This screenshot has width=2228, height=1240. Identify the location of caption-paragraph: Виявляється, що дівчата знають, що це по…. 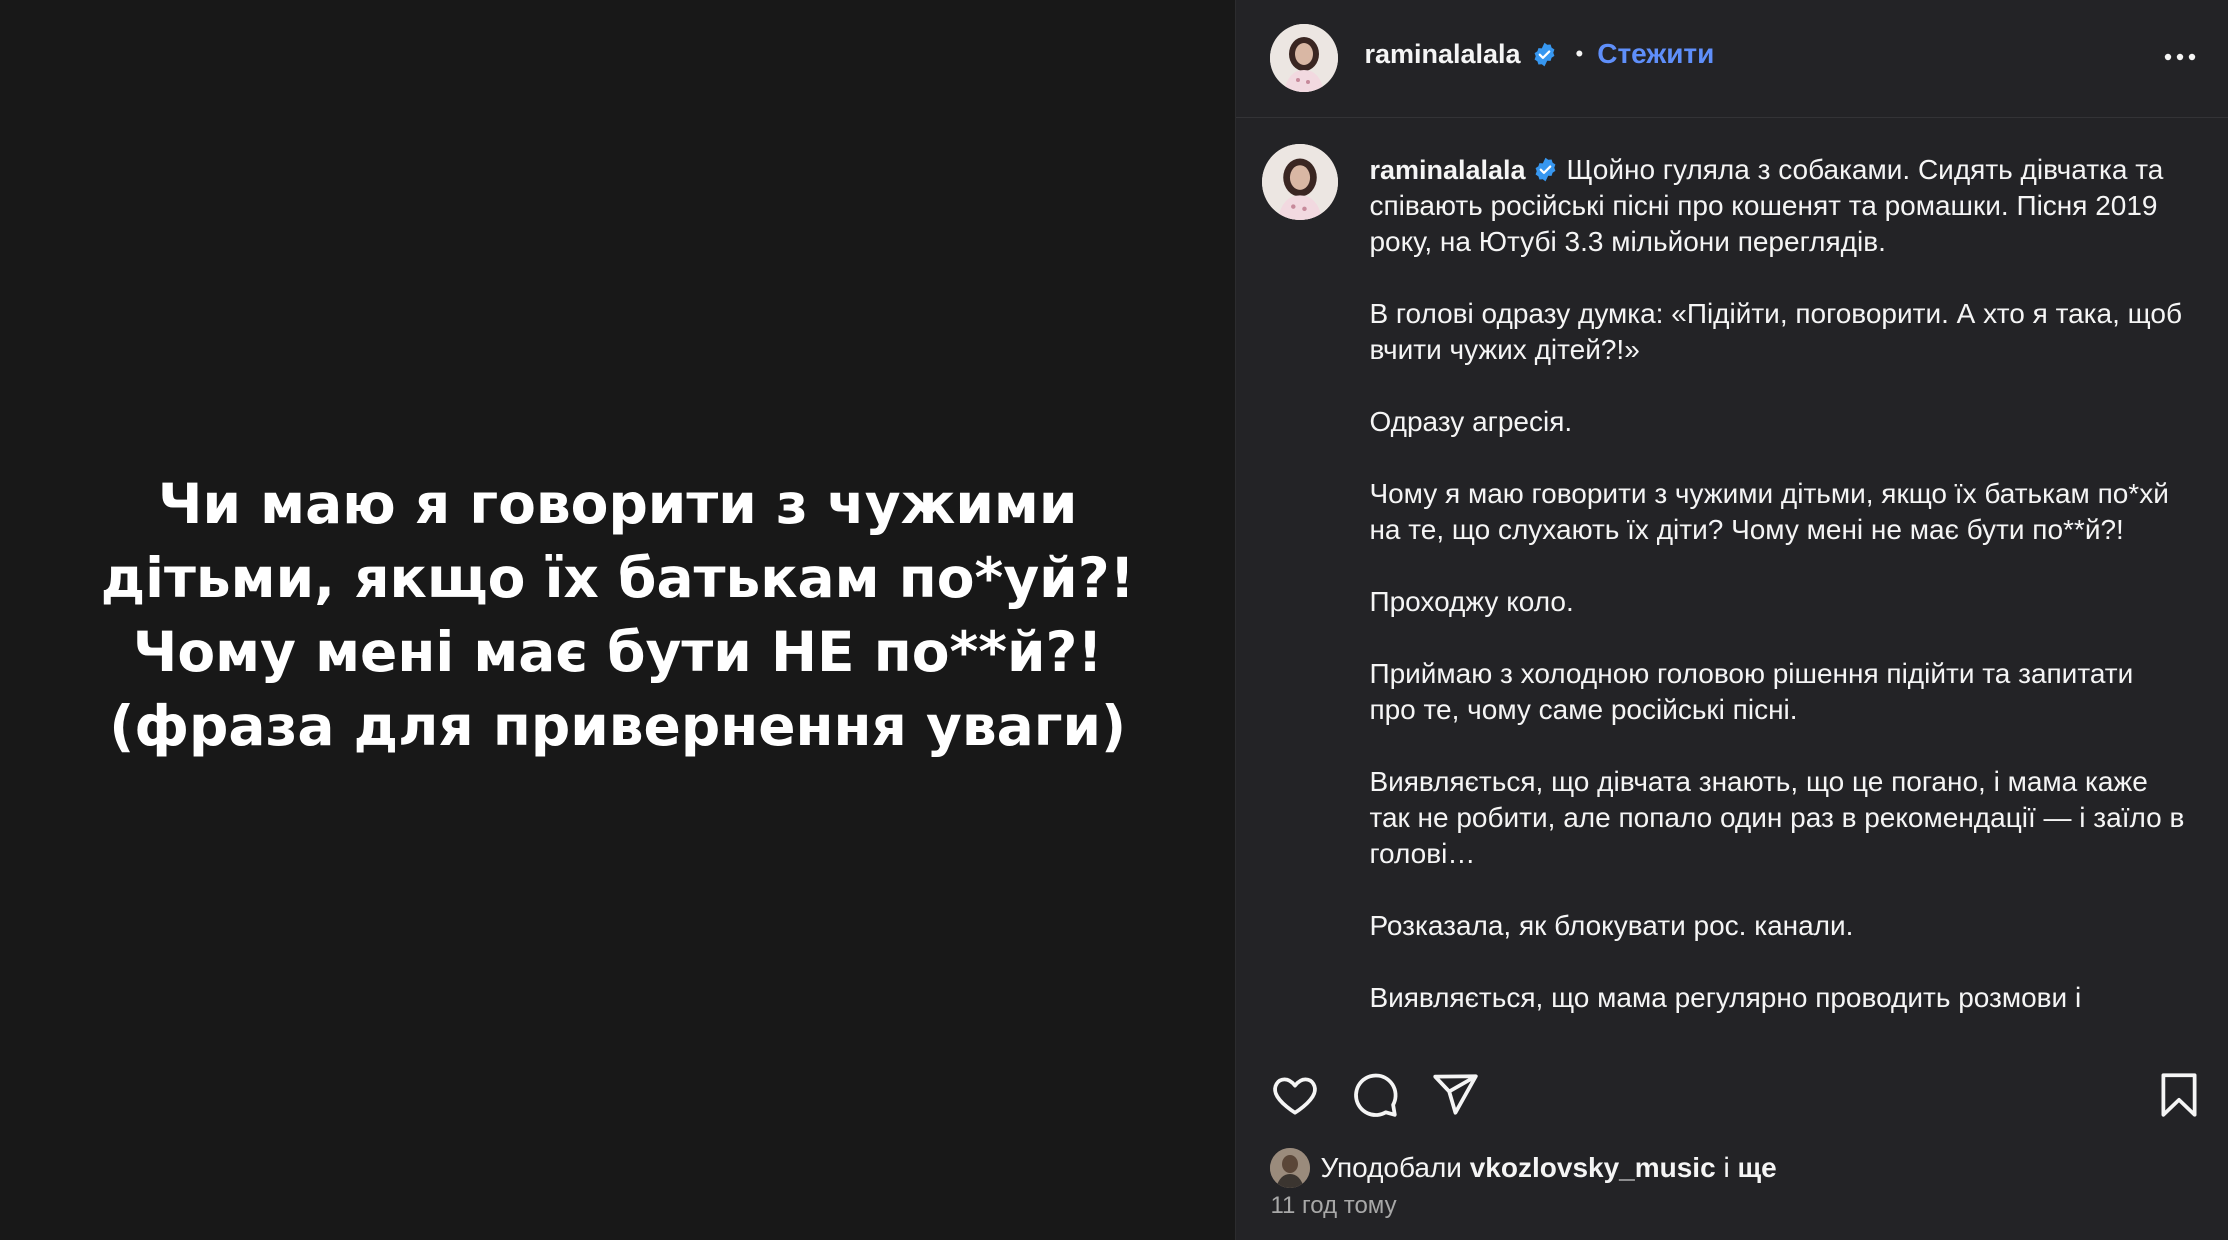
(1777, 817).